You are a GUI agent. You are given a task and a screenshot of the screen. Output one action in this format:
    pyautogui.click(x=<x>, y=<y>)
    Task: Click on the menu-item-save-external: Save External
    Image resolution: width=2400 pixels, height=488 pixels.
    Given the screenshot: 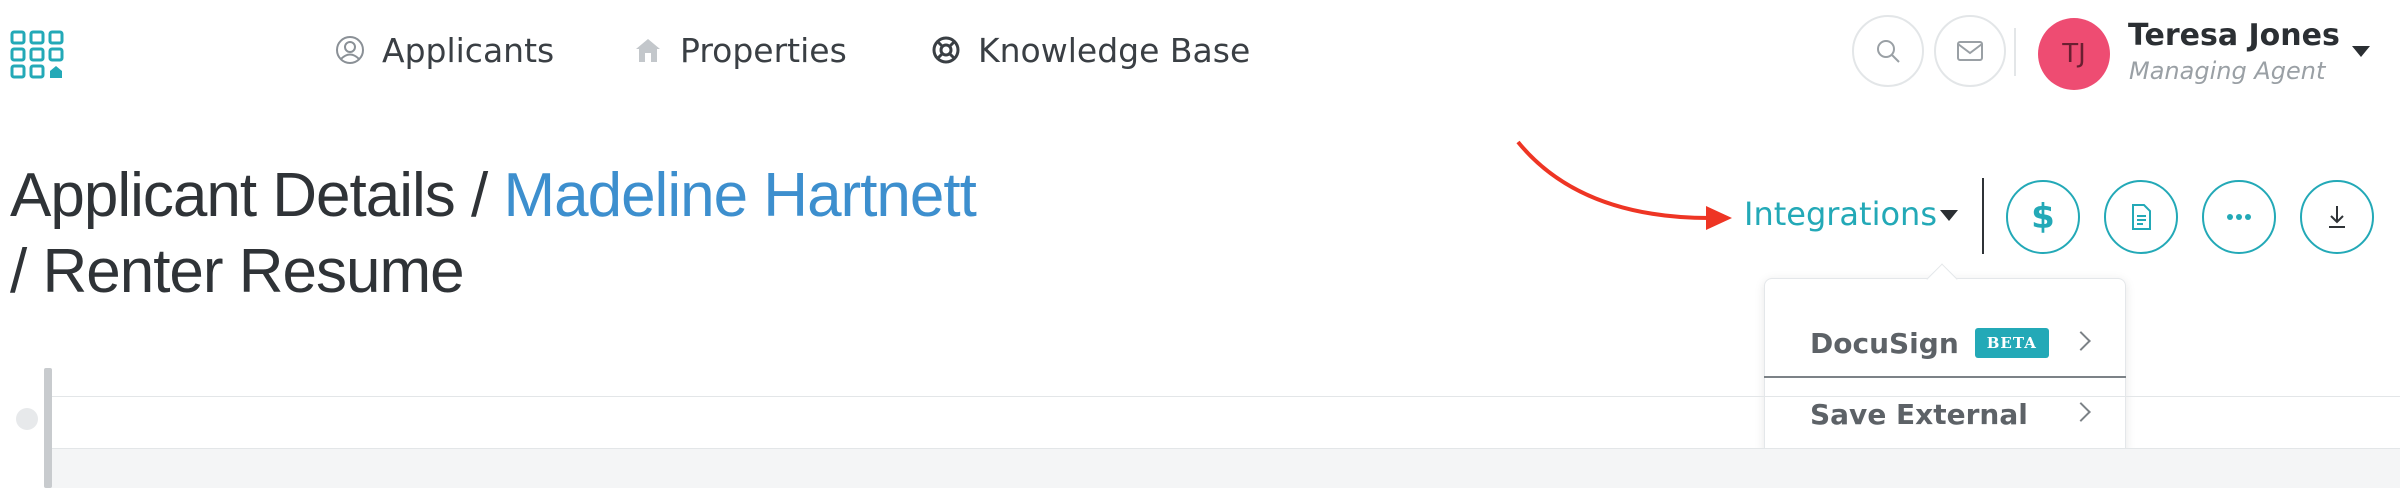 What is the action you would take?
    pyautogui.click(x=1945, y=414)
    